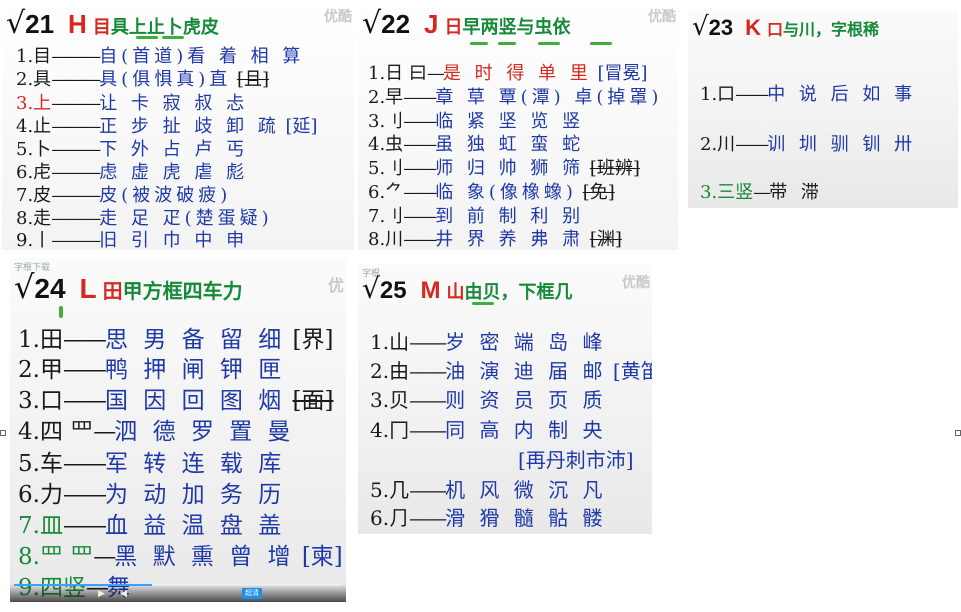 The height and width of the screenshot is (612, 961). What do you see at coordinates (396, 24) in the screenshot?
I see `lesson-number: 22` at bounding box center [396, 24].